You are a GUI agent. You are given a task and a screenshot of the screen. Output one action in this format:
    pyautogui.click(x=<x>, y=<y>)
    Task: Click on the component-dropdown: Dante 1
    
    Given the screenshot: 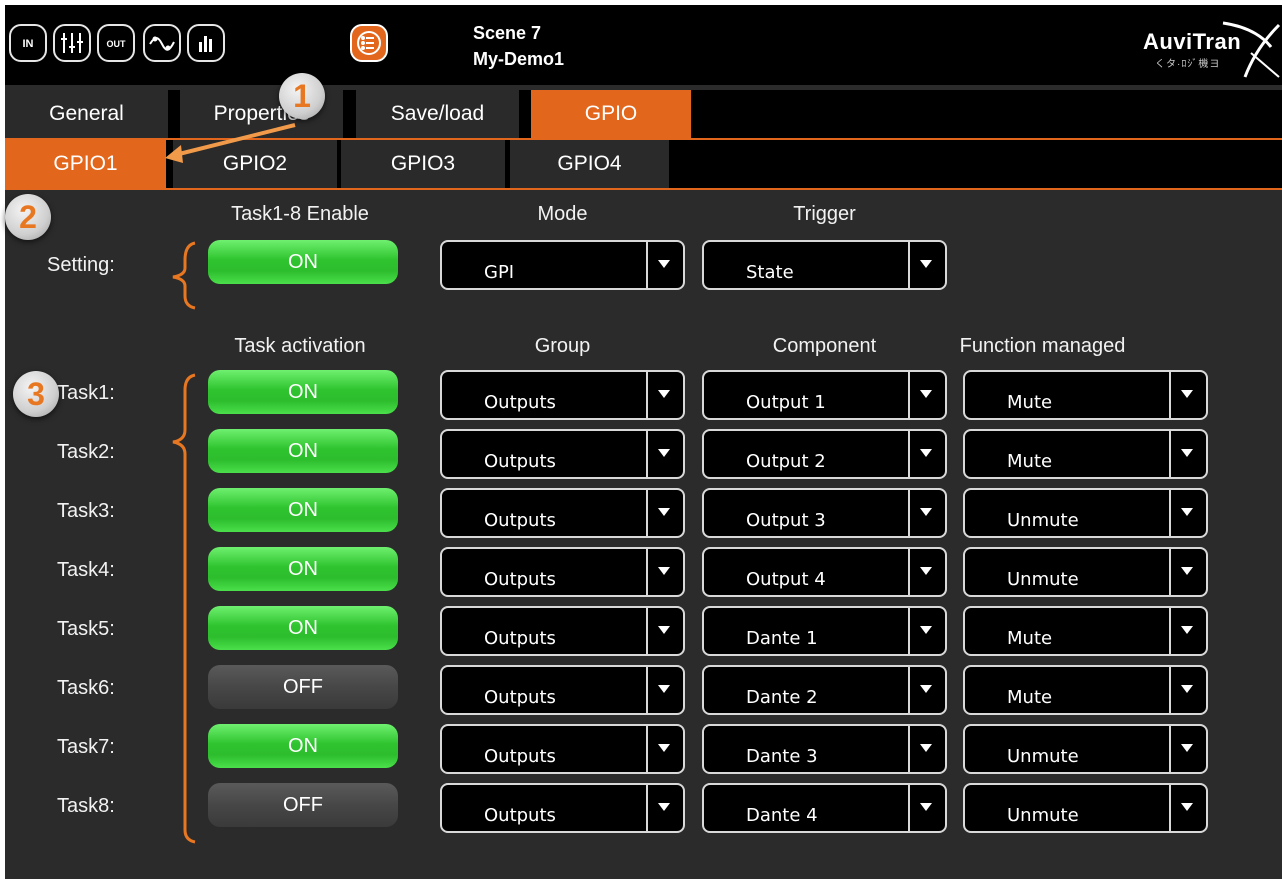 What is the action you would take?
    pyautogui.click(x=824, y=631)
    